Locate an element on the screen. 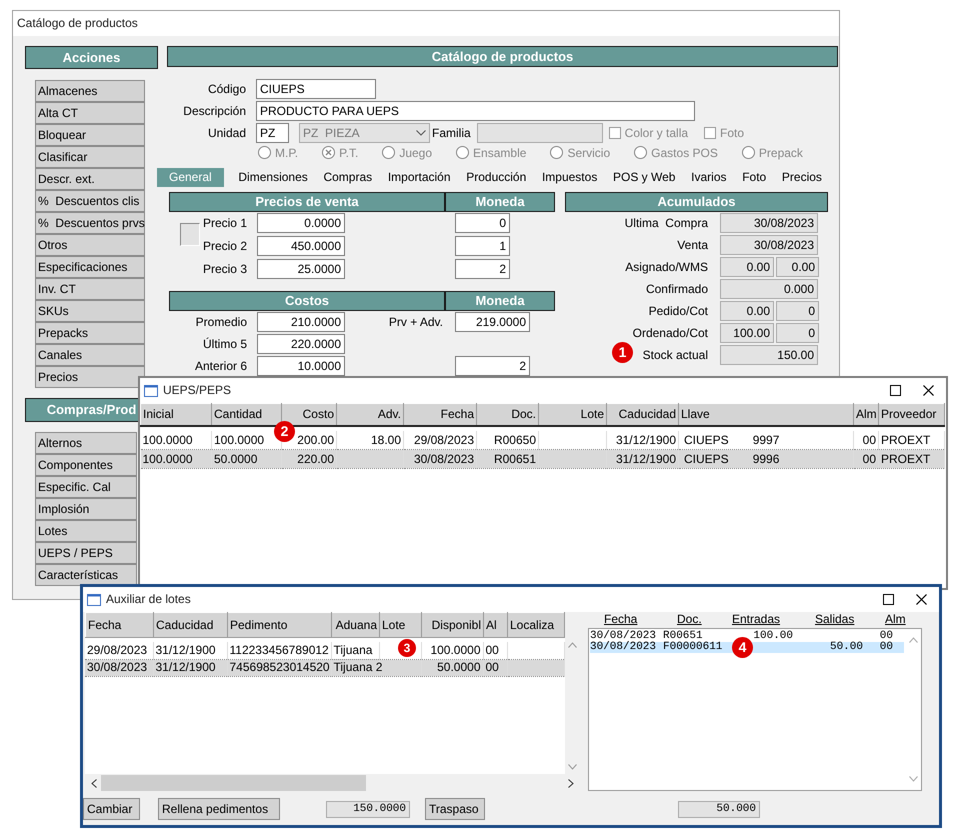  list-cell: F00000611 is located at coordinates (692, 647).